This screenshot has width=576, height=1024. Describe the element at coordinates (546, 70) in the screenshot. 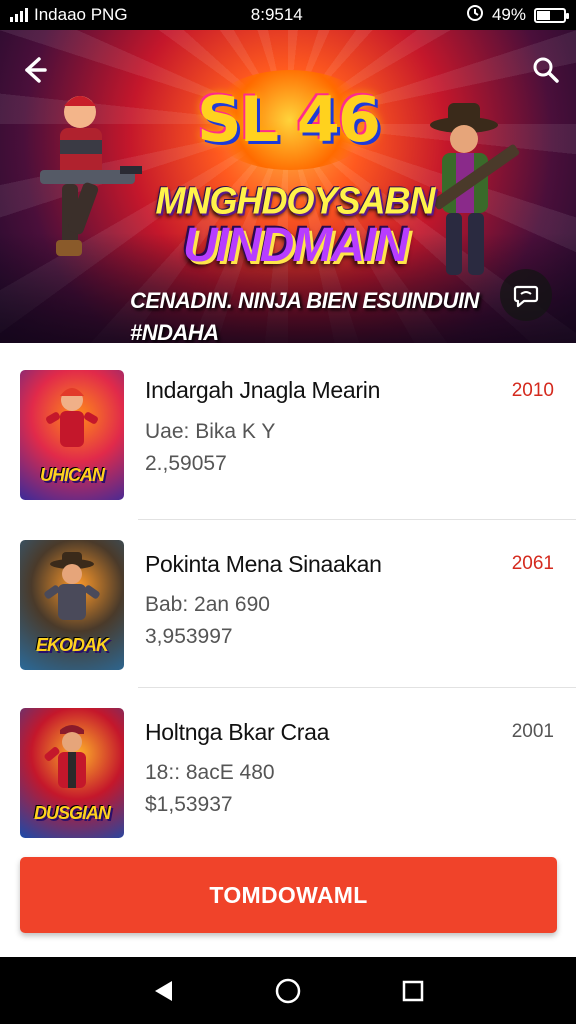

I see `search-icon` at that location.